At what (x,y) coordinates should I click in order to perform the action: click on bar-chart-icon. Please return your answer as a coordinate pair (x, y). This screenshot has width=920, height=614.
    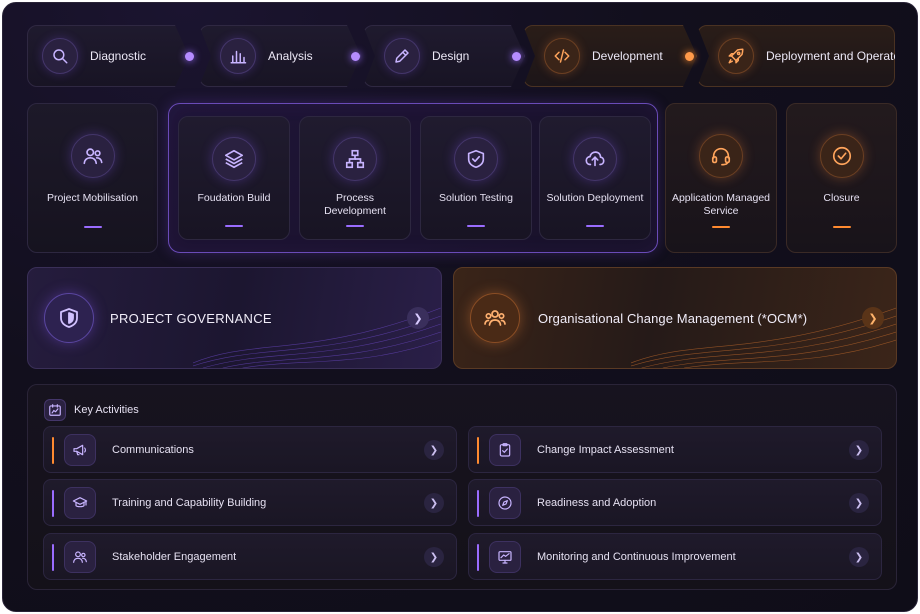
    Looking at the image, I should click on (238, 56).